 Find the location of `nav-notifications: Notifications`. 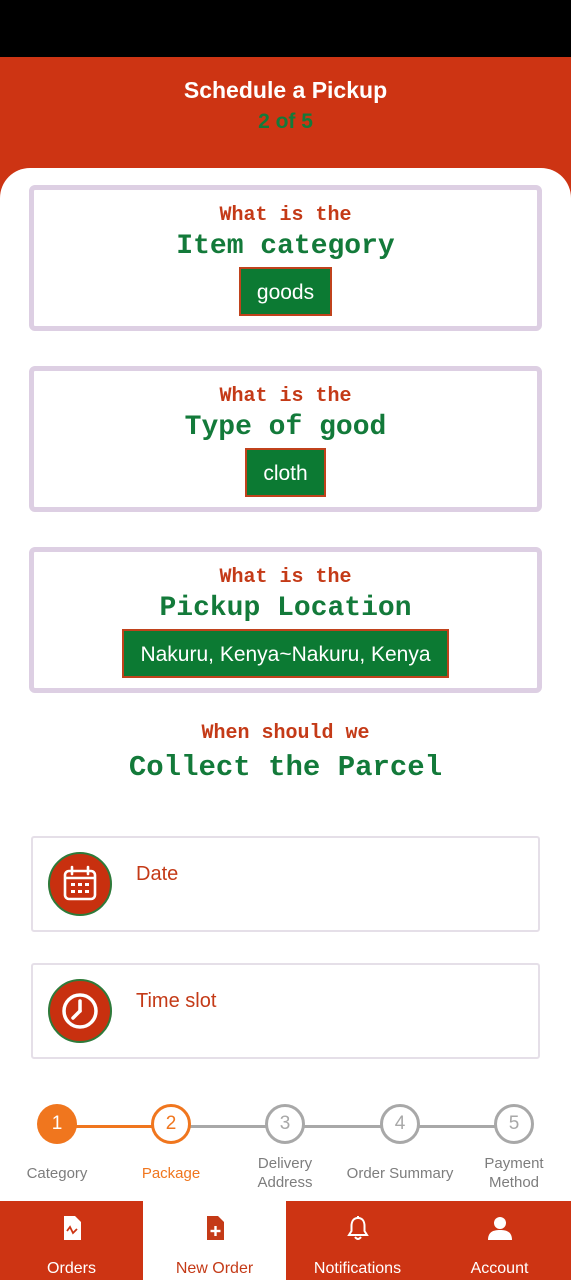

nav-notifications: Notifications is located at coordinates (357, 1240).